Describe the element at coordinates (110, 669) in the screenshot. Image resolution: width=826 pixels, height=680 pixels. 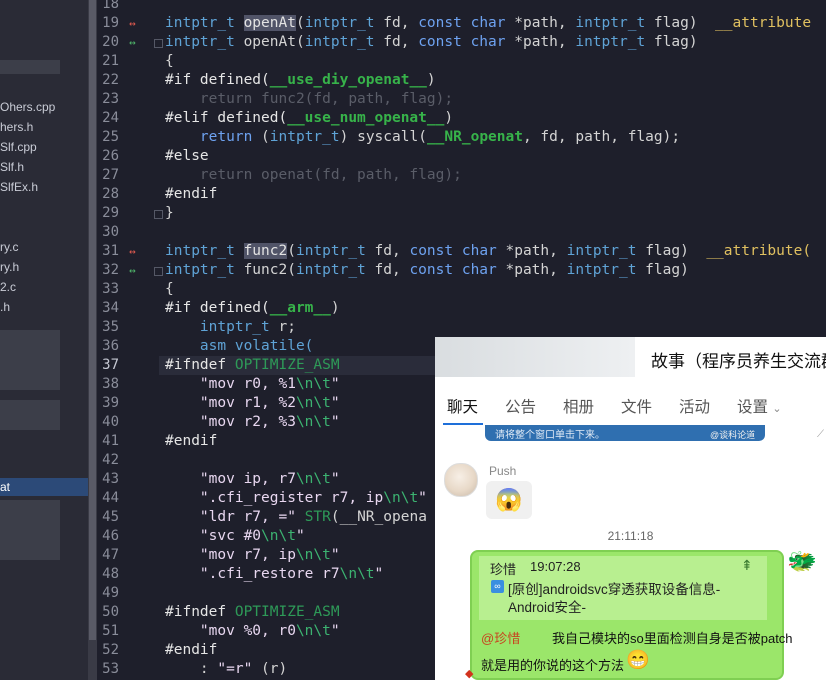
I see `line-number: 53` at that location.